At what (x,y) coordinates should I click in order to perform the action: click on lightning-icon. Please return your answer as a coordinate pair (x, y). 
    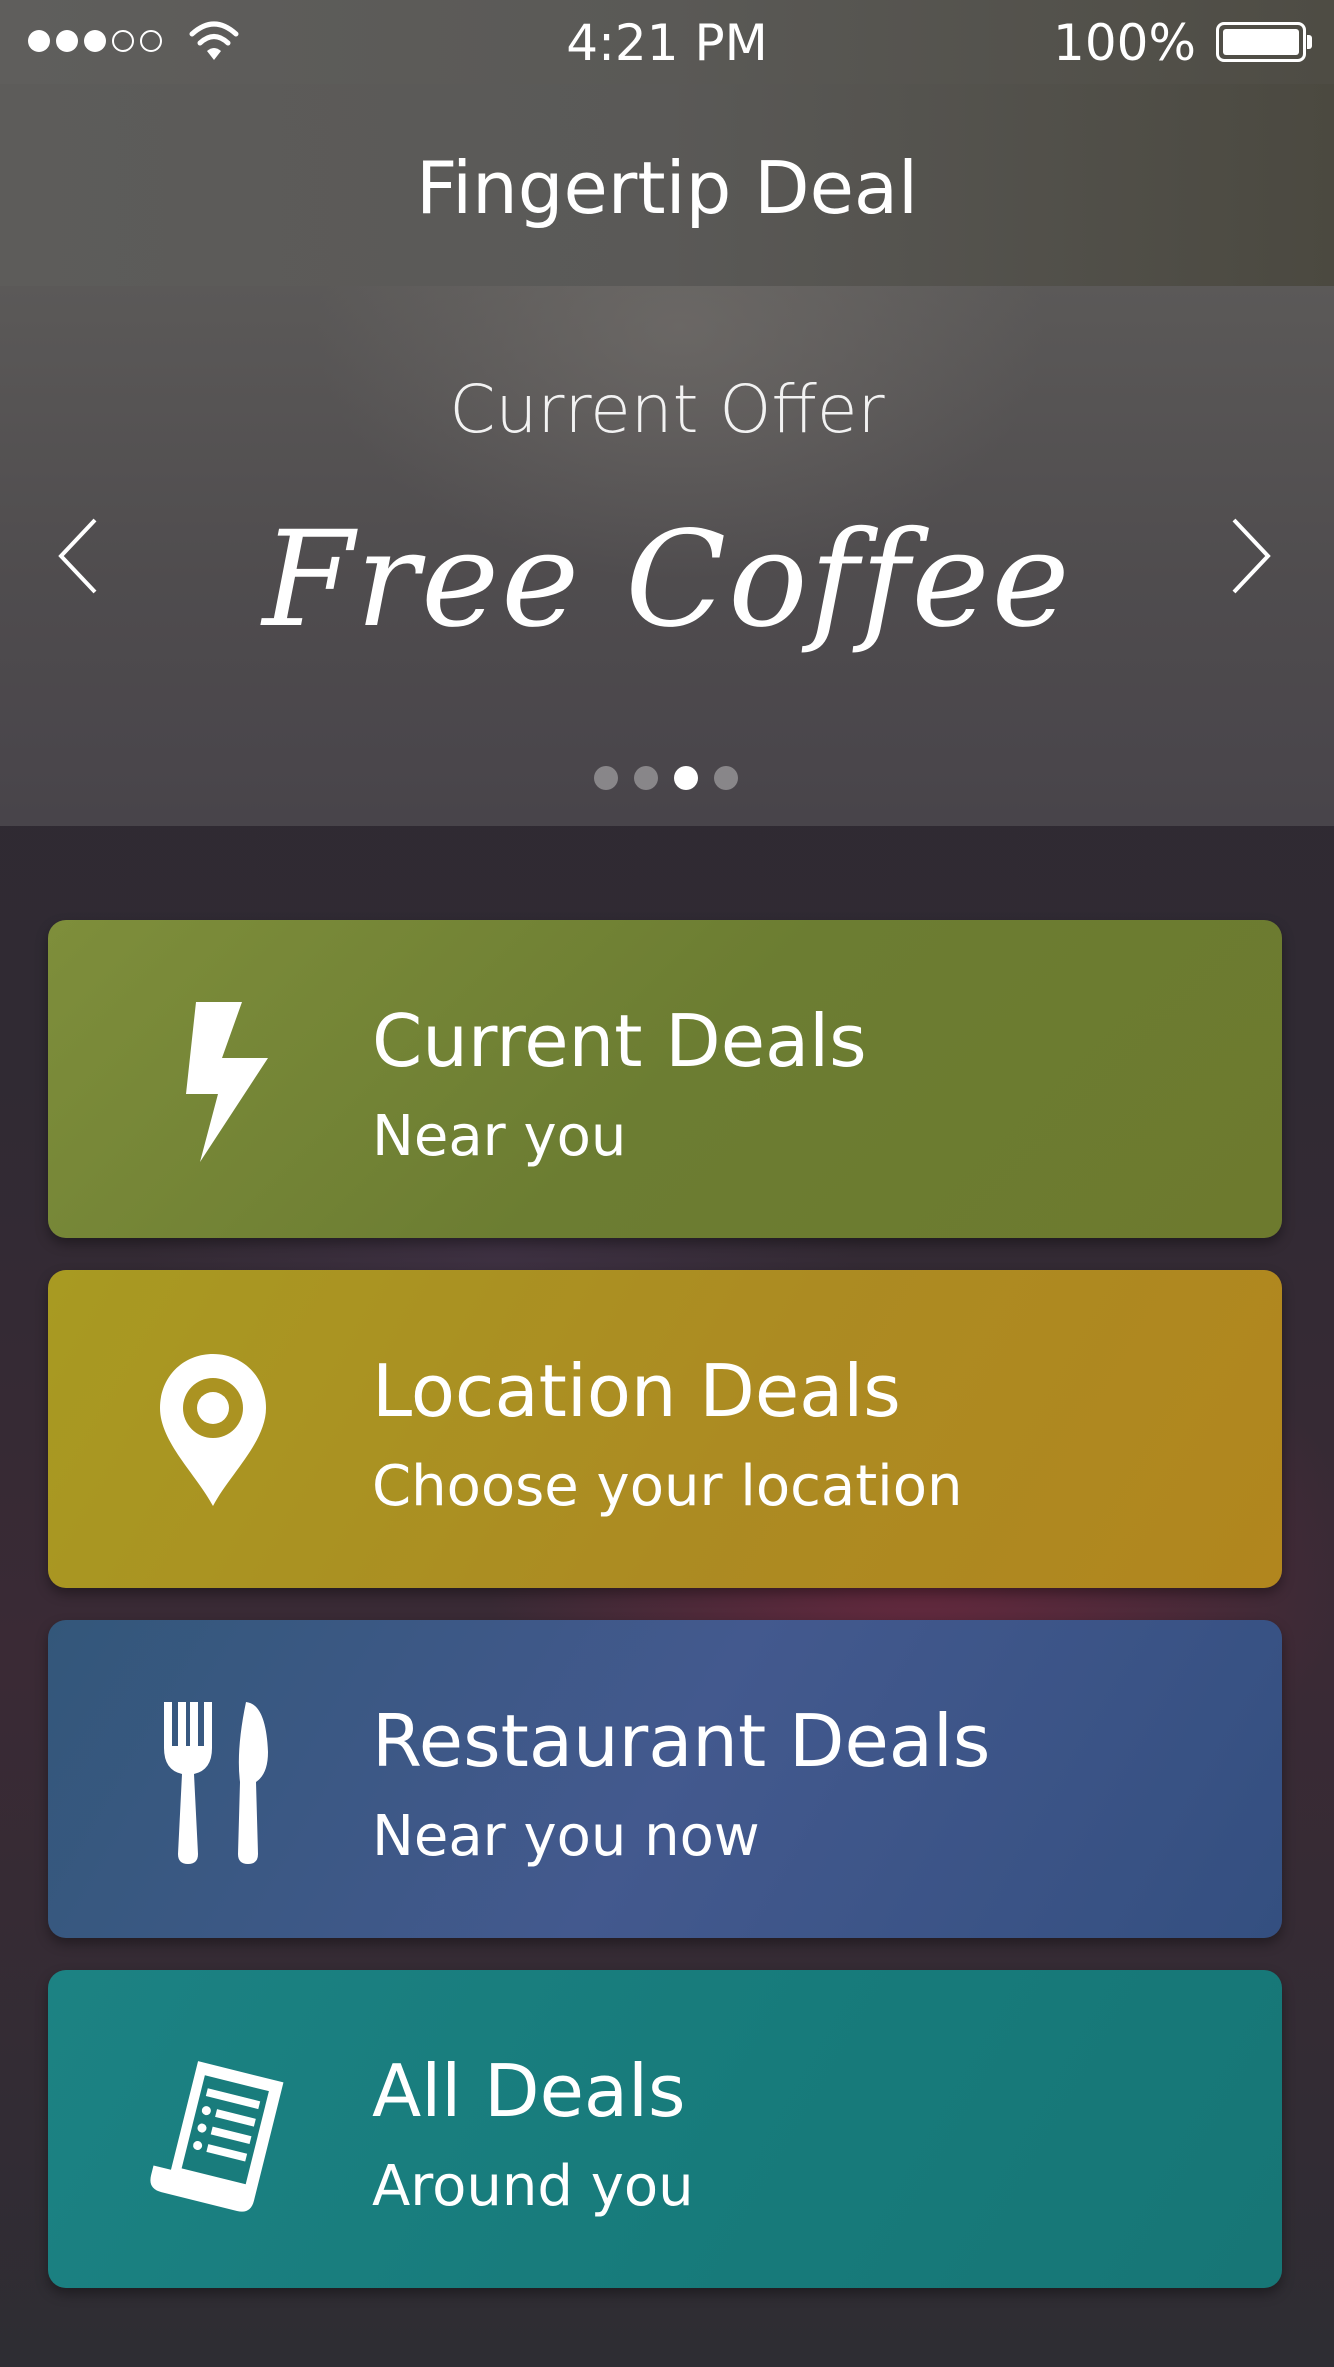
    Looking at the image, I should click on (227, 1082).